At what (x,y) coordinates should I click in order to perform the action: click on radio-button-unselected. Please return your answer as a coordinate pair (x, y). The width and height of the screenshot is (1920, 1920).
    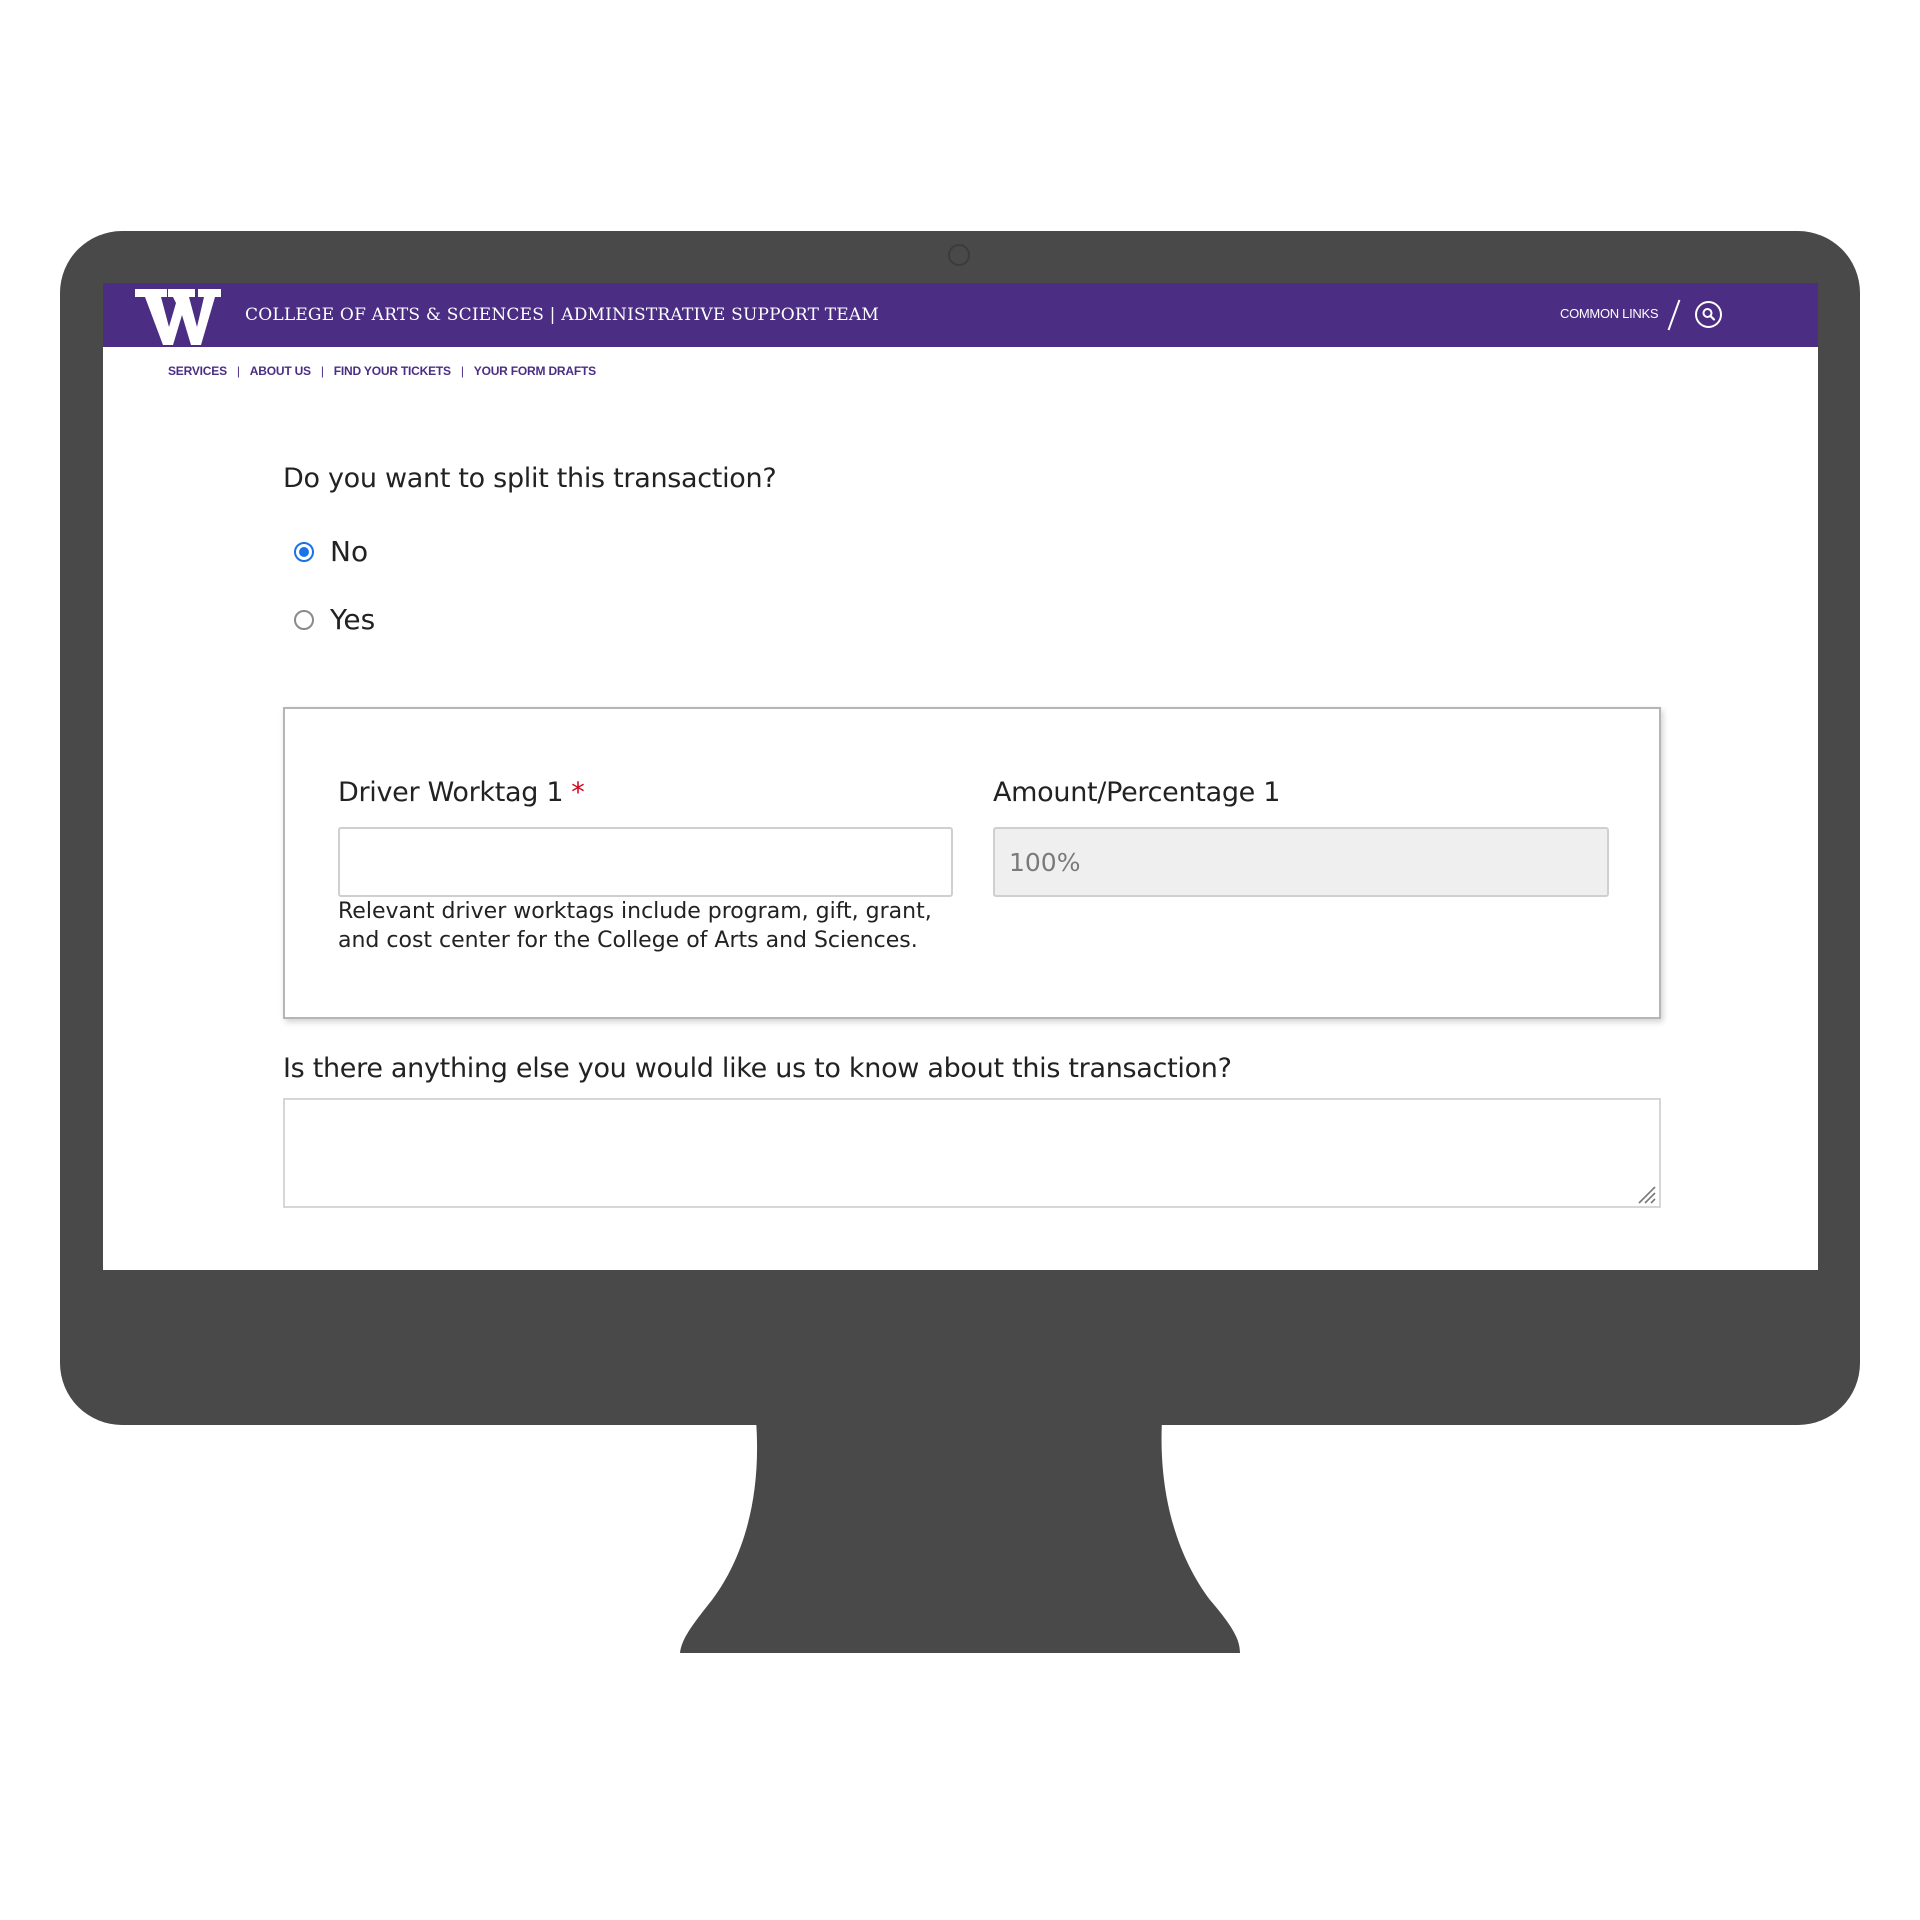
    Looking at the image, I should click on (304, 619).